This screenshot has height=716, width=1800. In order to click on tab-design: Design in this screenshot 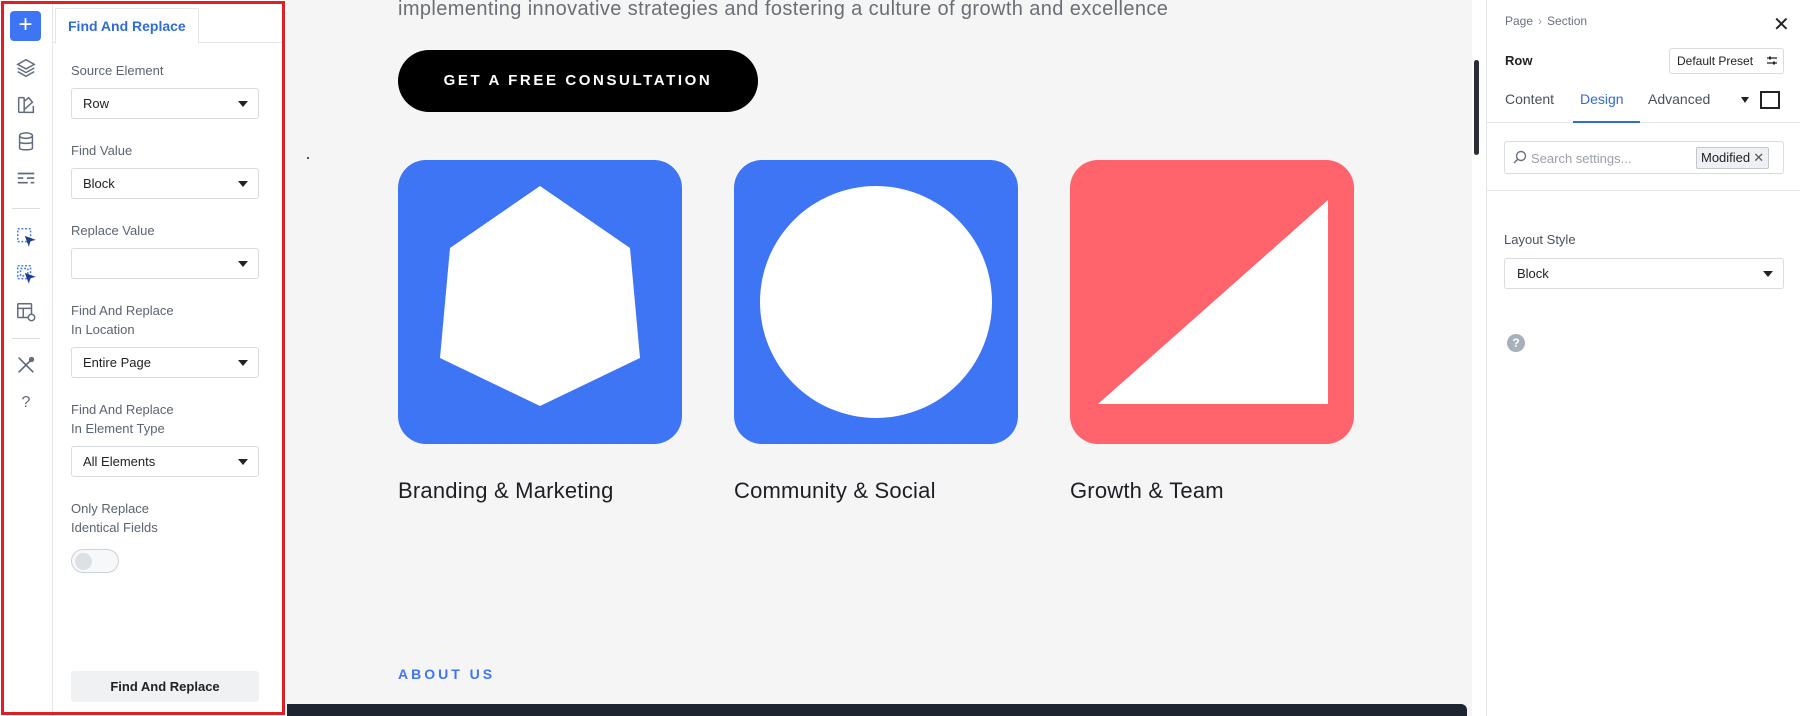, I will do `click(1602, 99)`.